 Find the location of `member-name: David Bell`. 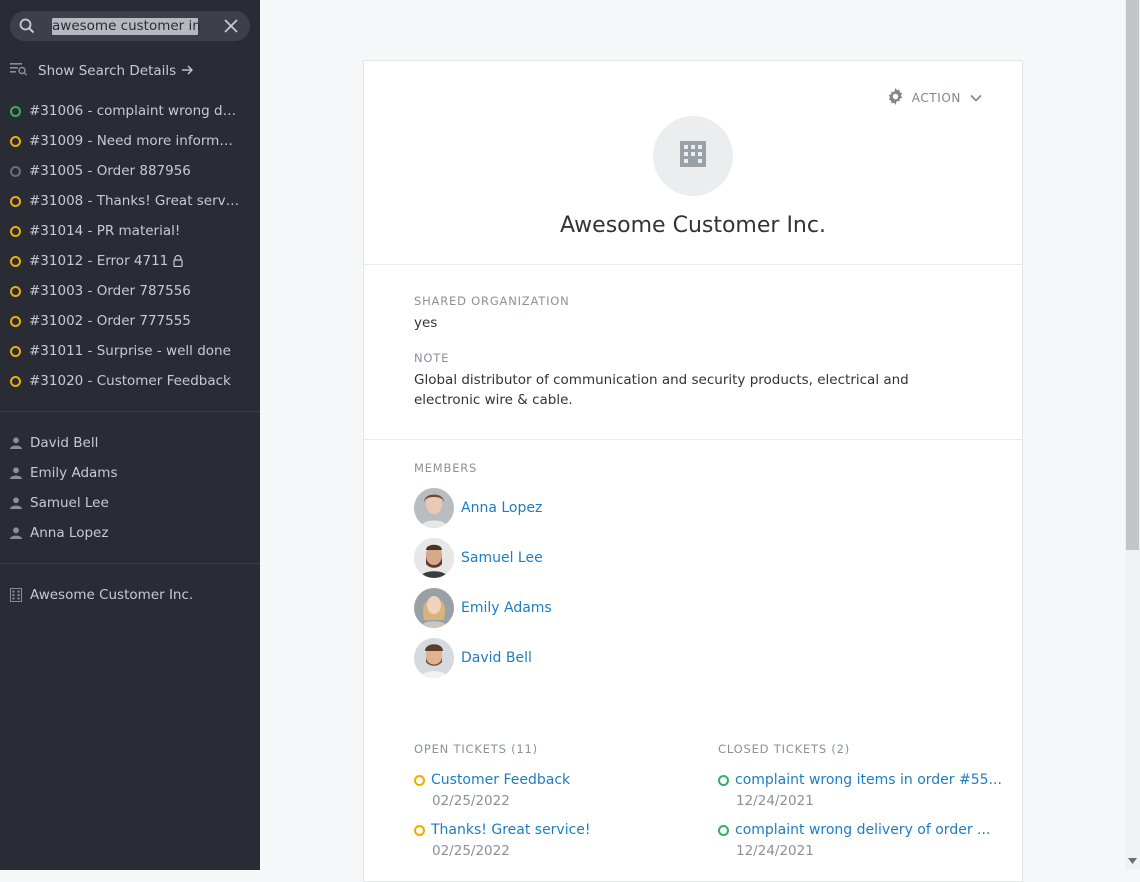

member-name: David Bell is located at coordinates (496, 658).